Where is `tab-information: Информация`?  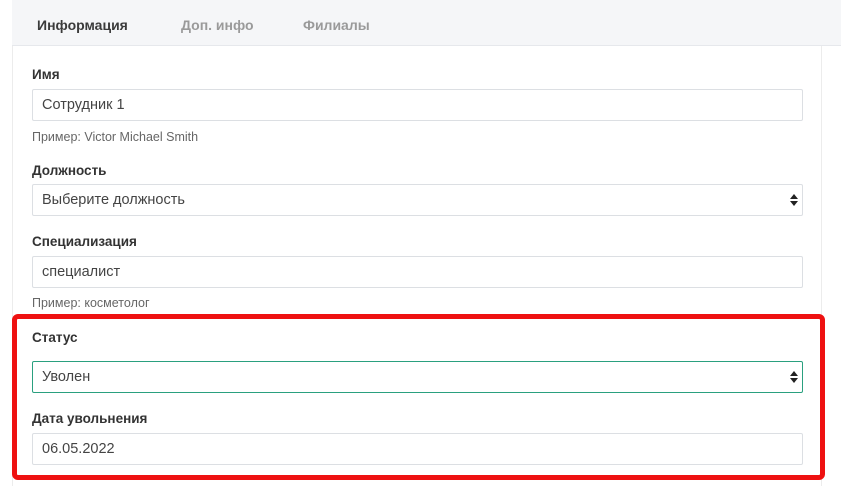 tab-information: Информация is located at coordinates (82, 25).